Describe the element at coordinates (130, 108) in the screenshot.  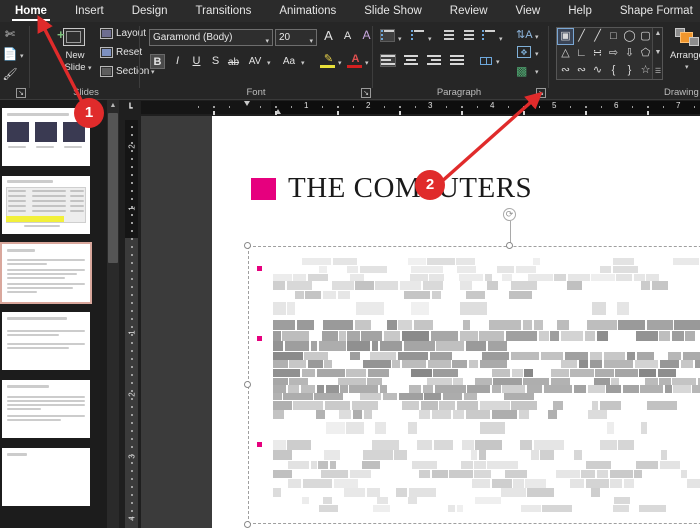
I see `ruler-corner-tab-selector: ┗` at that location.